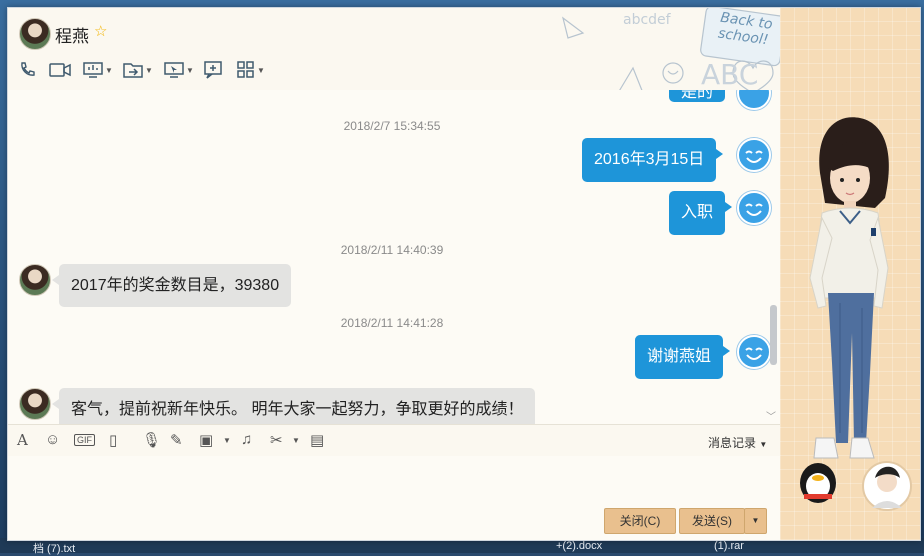 The width and height of the screenshot is (924, 556). I want to click on character-illustration, so click(856, 314).